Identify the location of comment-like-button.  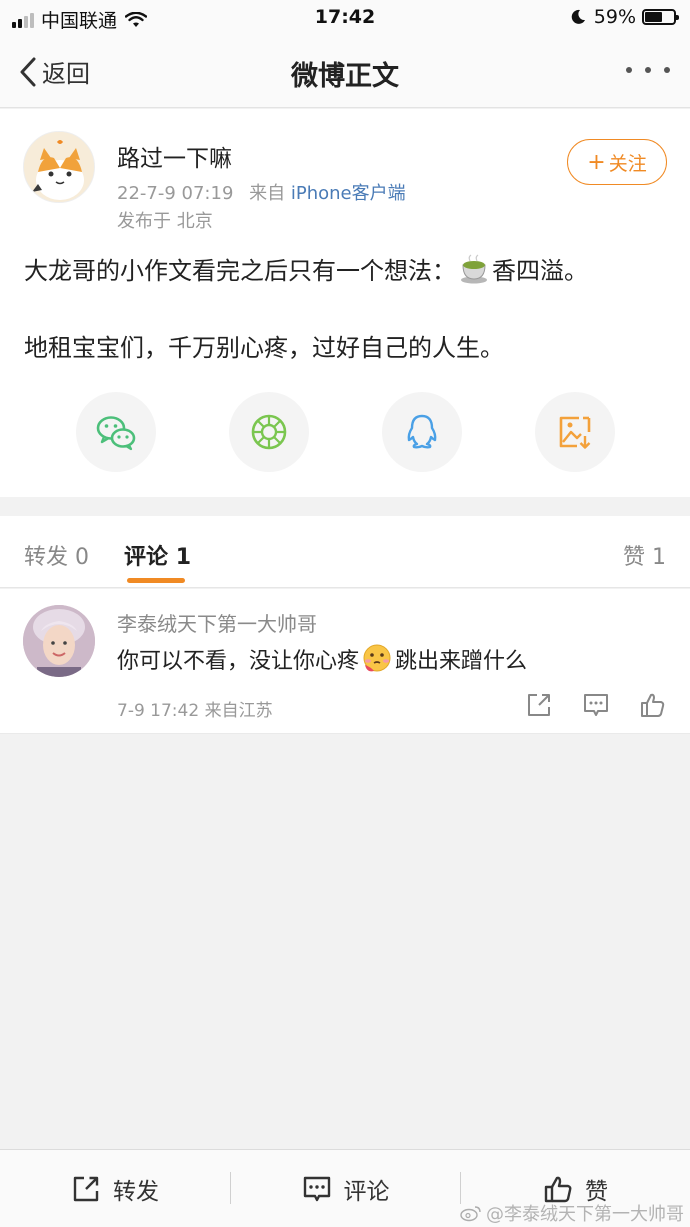
(654, 707).